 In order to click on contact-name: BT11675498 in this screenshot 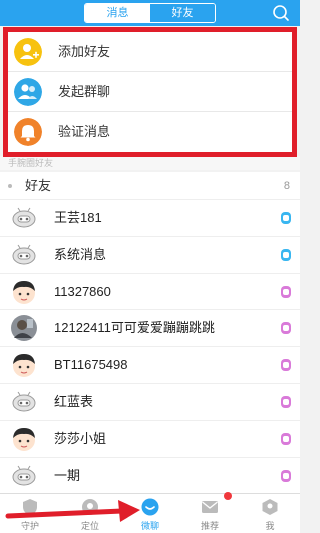, I will do `click(91, 365)`.